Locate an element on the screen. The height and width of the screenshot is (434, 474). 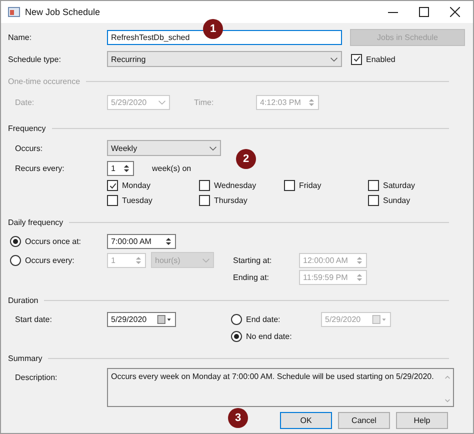
date-picker: 5/29/2020 is located at coordinates (141, 319).